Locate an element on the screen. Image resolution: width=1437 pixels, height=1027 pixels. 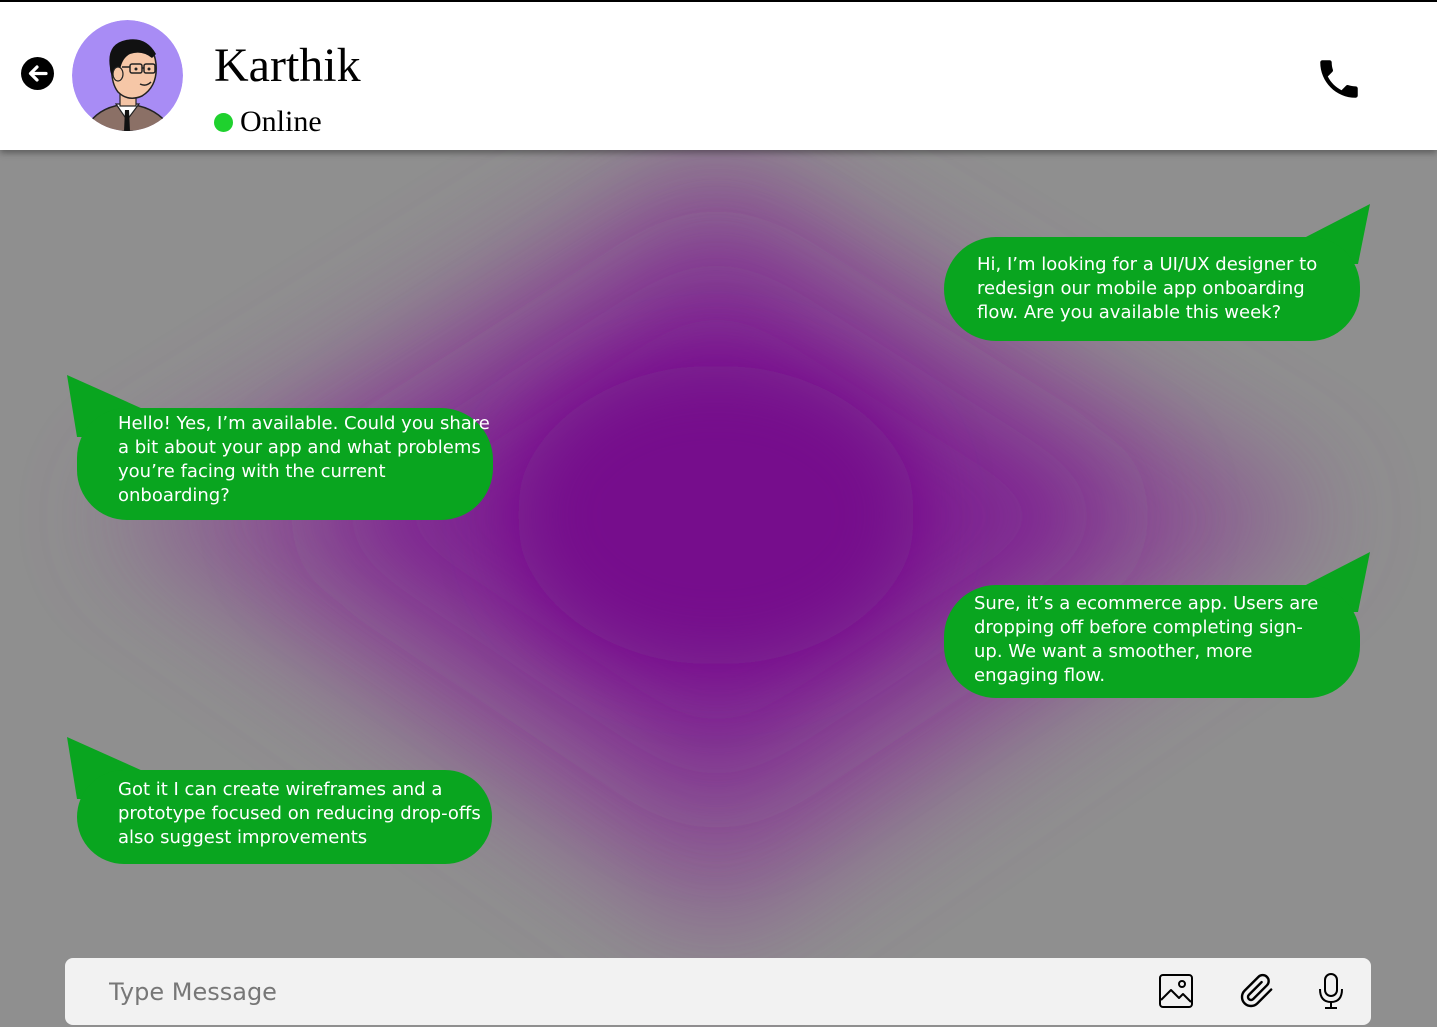
image-icon is located at coordinates (1176, 991).